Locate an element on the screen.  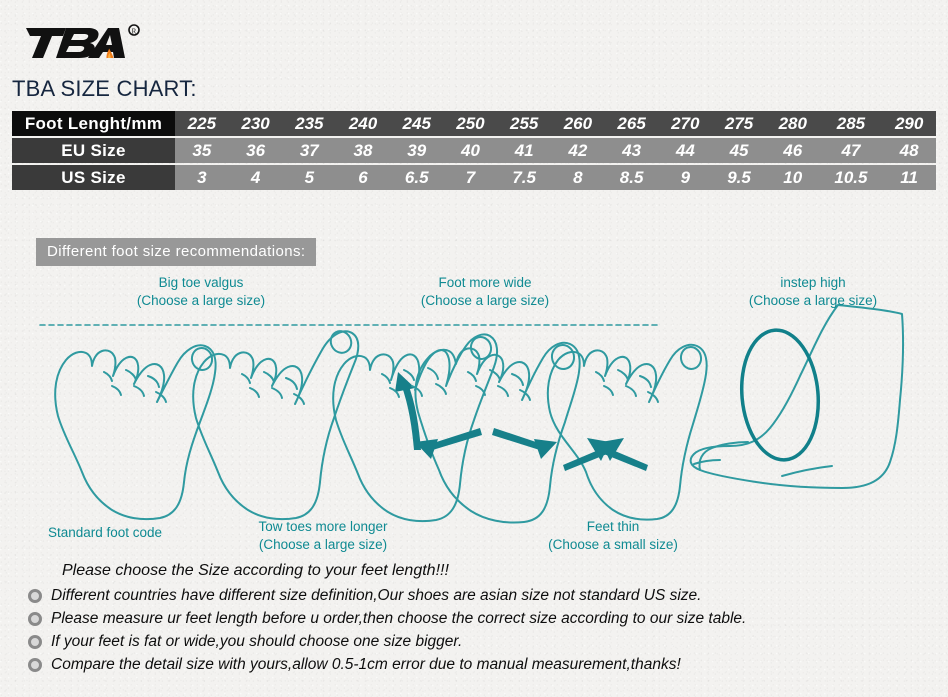
caption-big-toe-valgus: Big toe valgus (Choose a large size) is located at coordinates (201, 292).